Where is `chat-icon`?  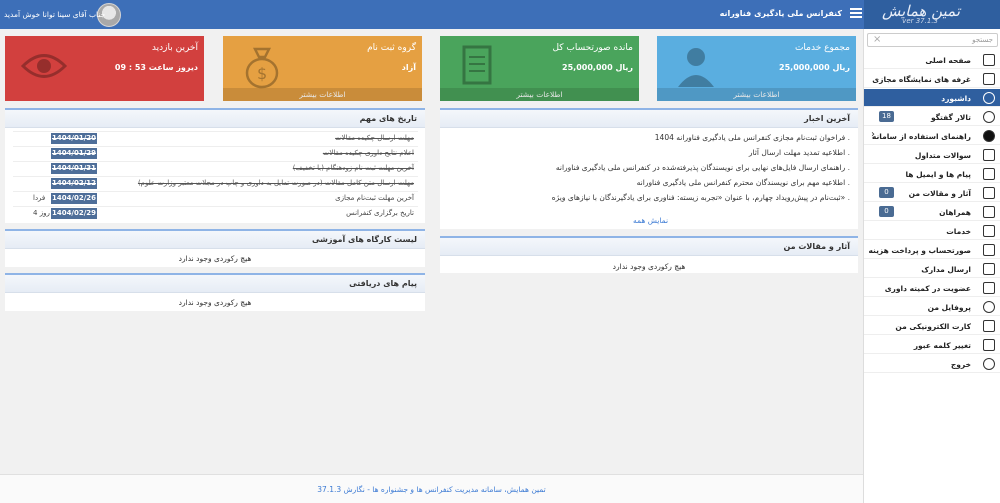
chat-icon is located at coordinates (989, 155).